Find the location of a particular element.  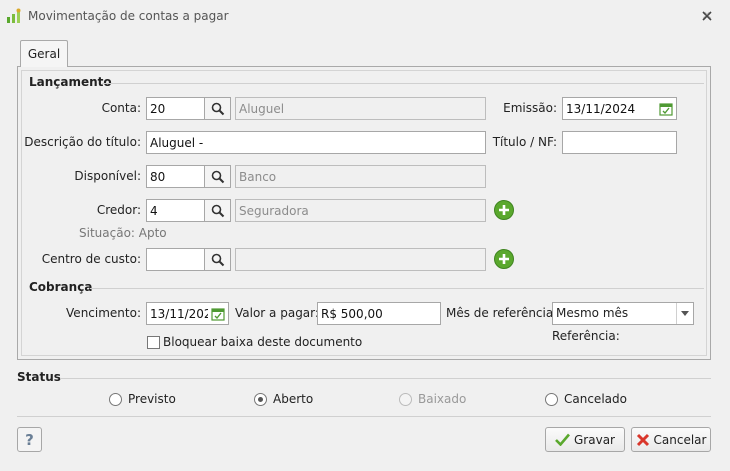

credor-name-field is located at coordinates (360, 210).